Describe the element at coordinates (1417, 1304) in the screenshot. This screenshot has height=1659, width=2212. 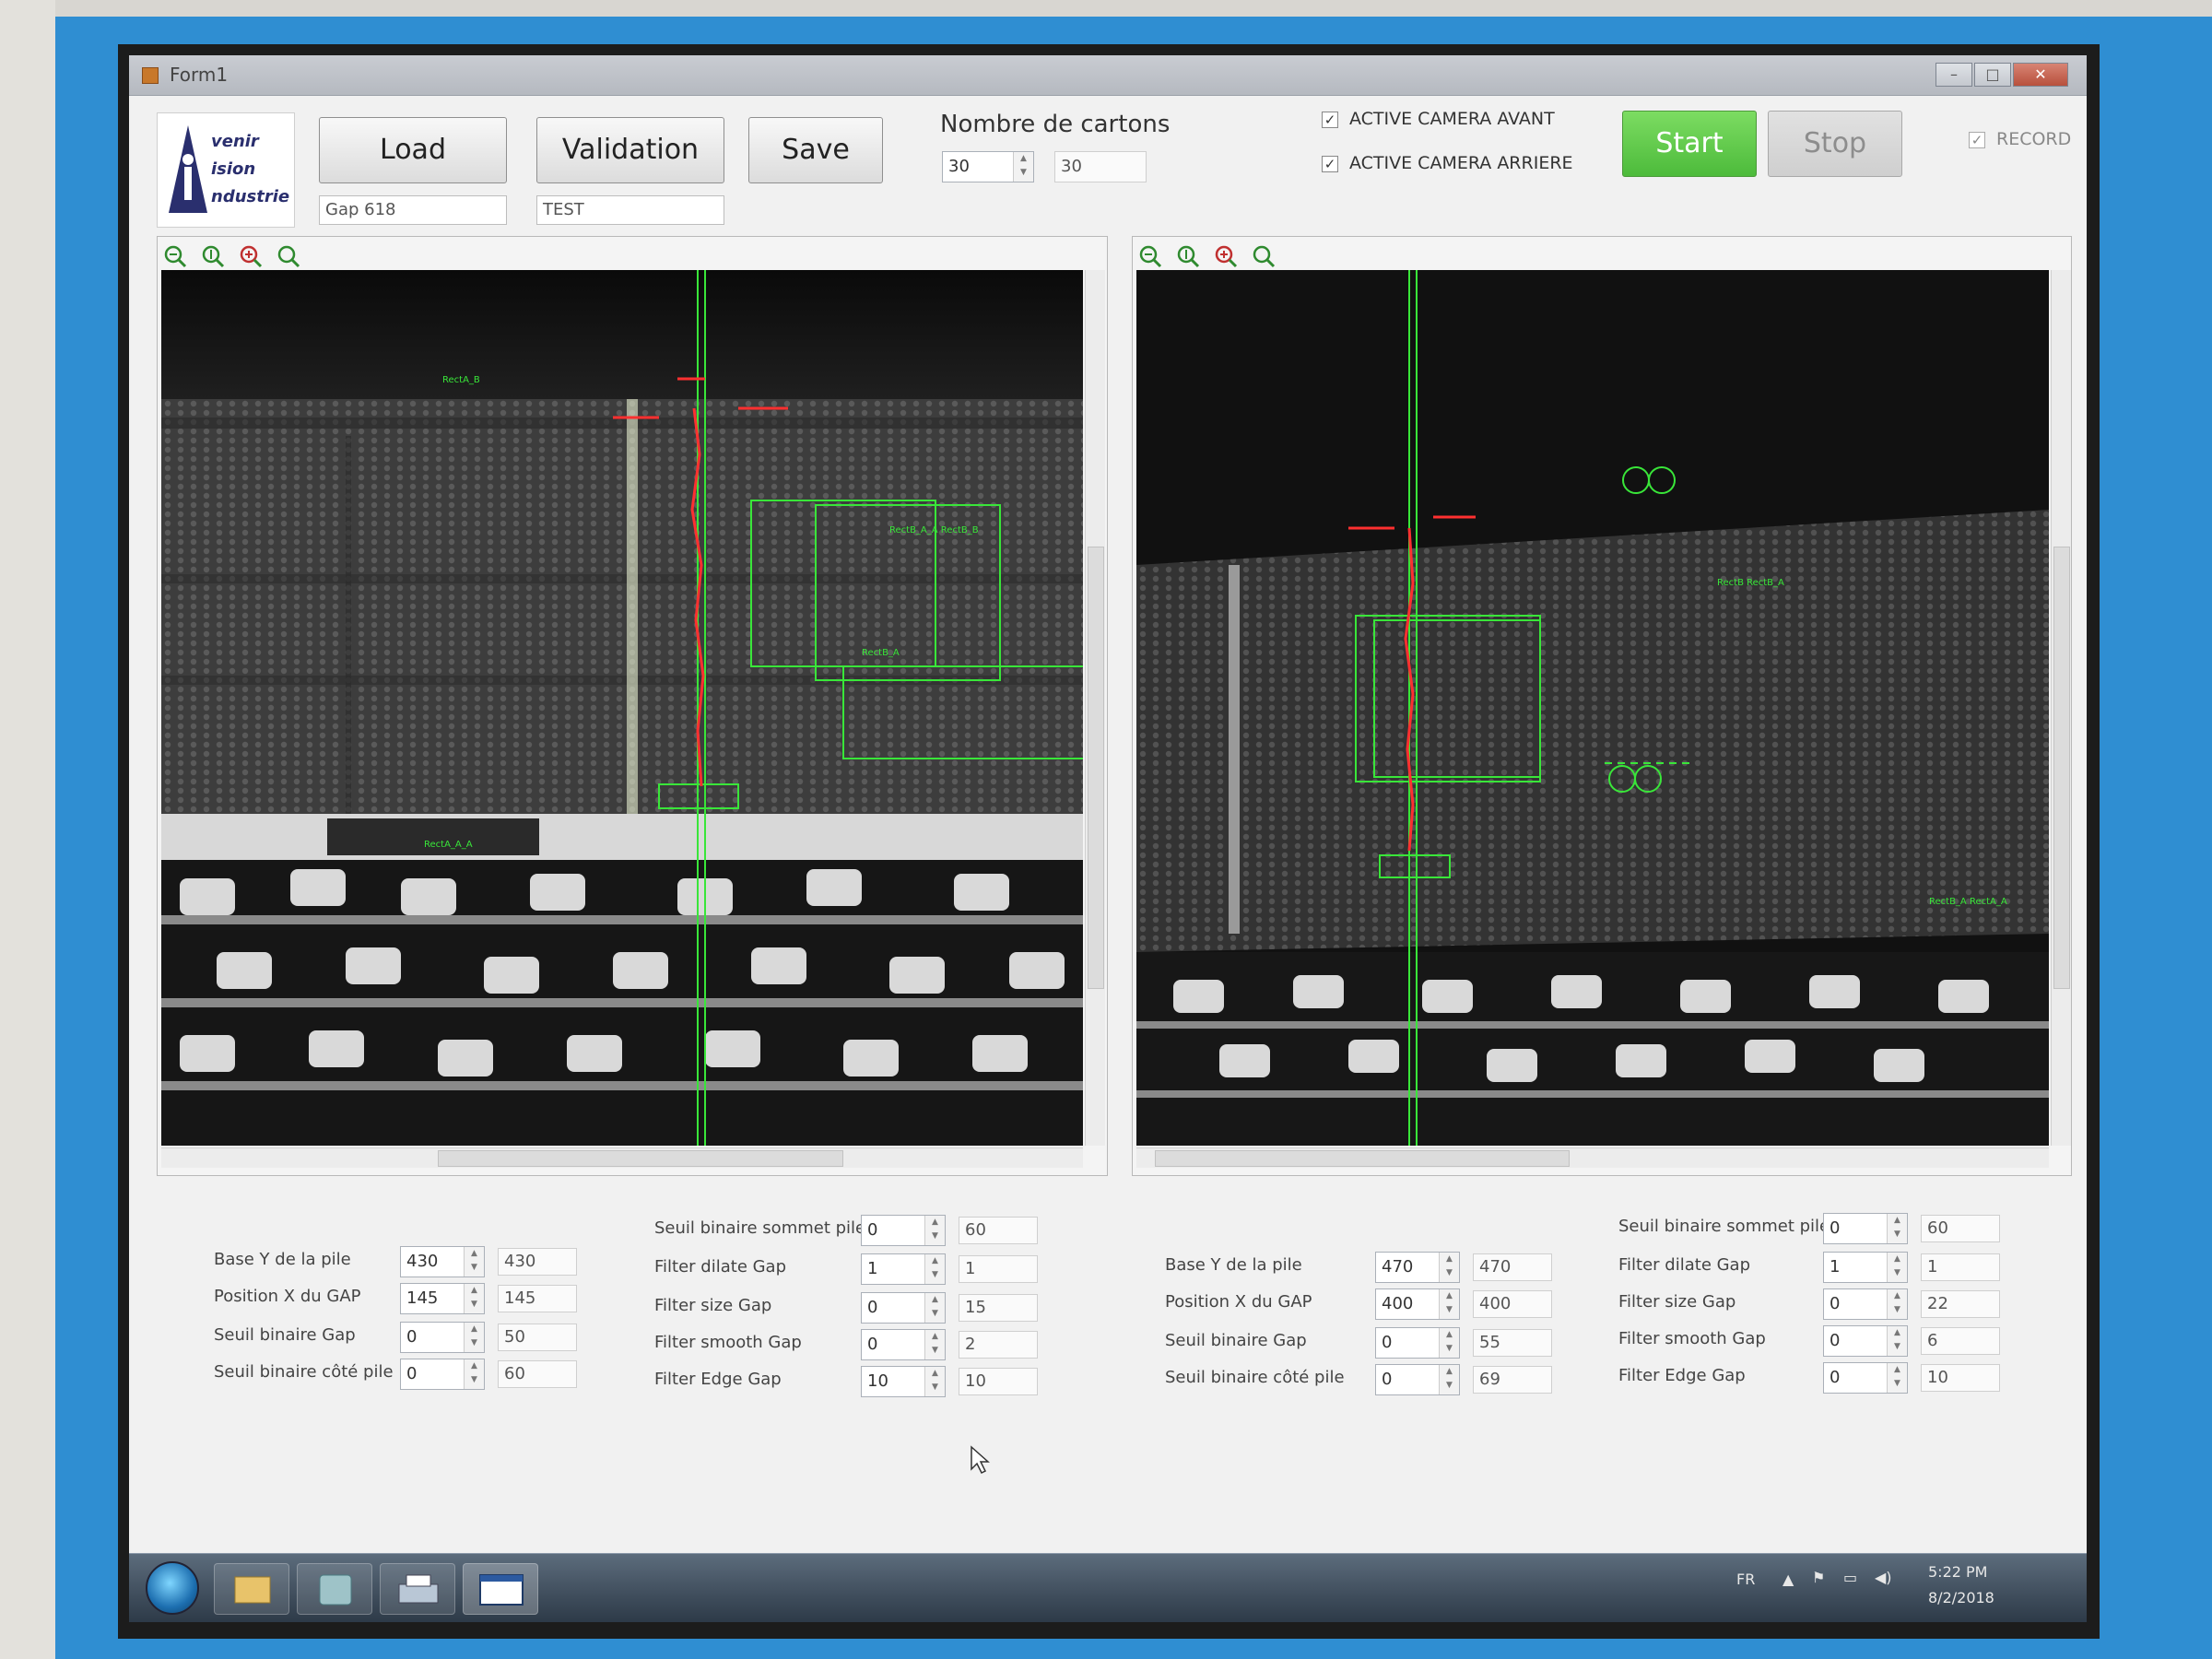
I see `param-spinner: 400 ▲ ▼` at that location.